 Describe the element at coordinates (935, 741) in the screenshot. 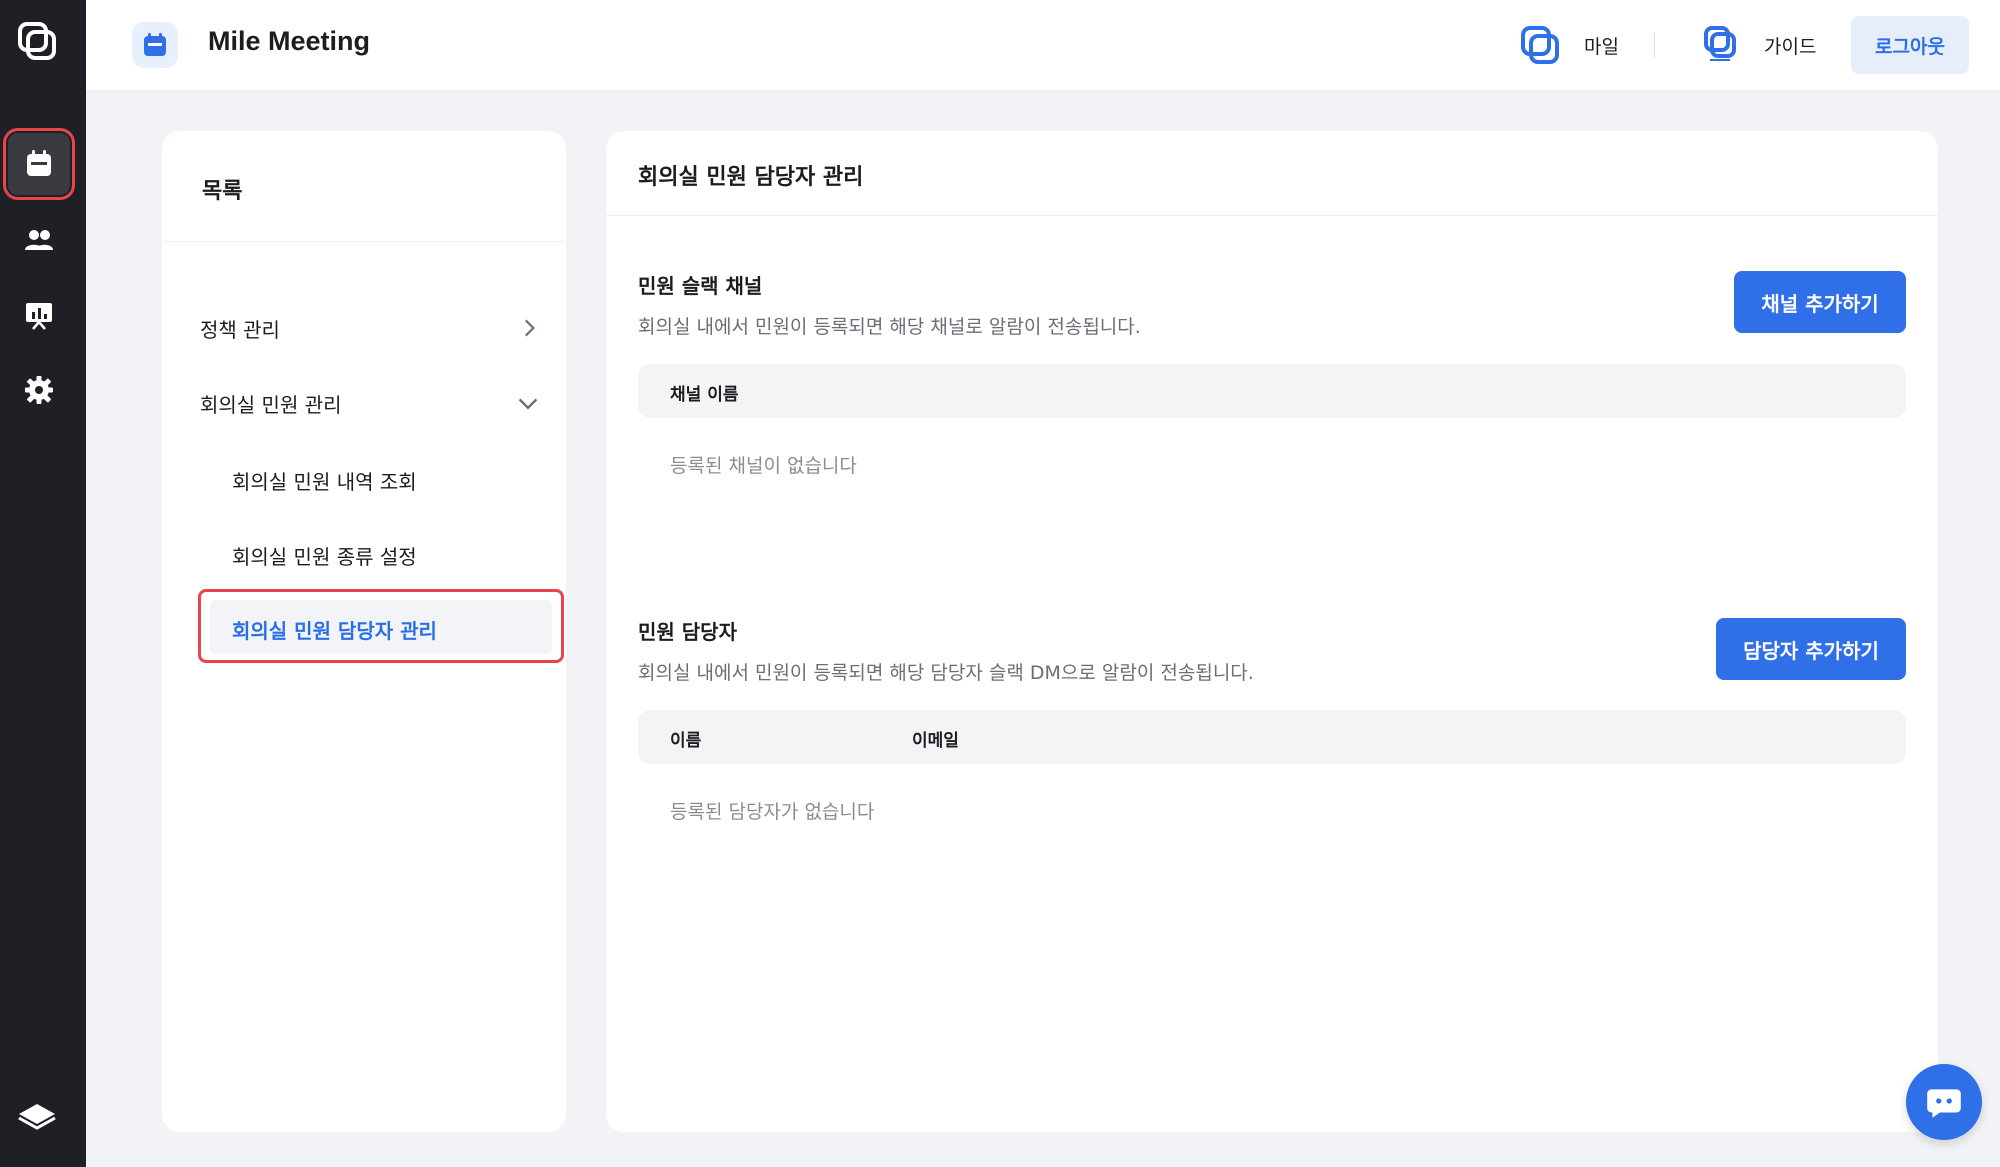

I see `column-header-email: 이메일` at that location.